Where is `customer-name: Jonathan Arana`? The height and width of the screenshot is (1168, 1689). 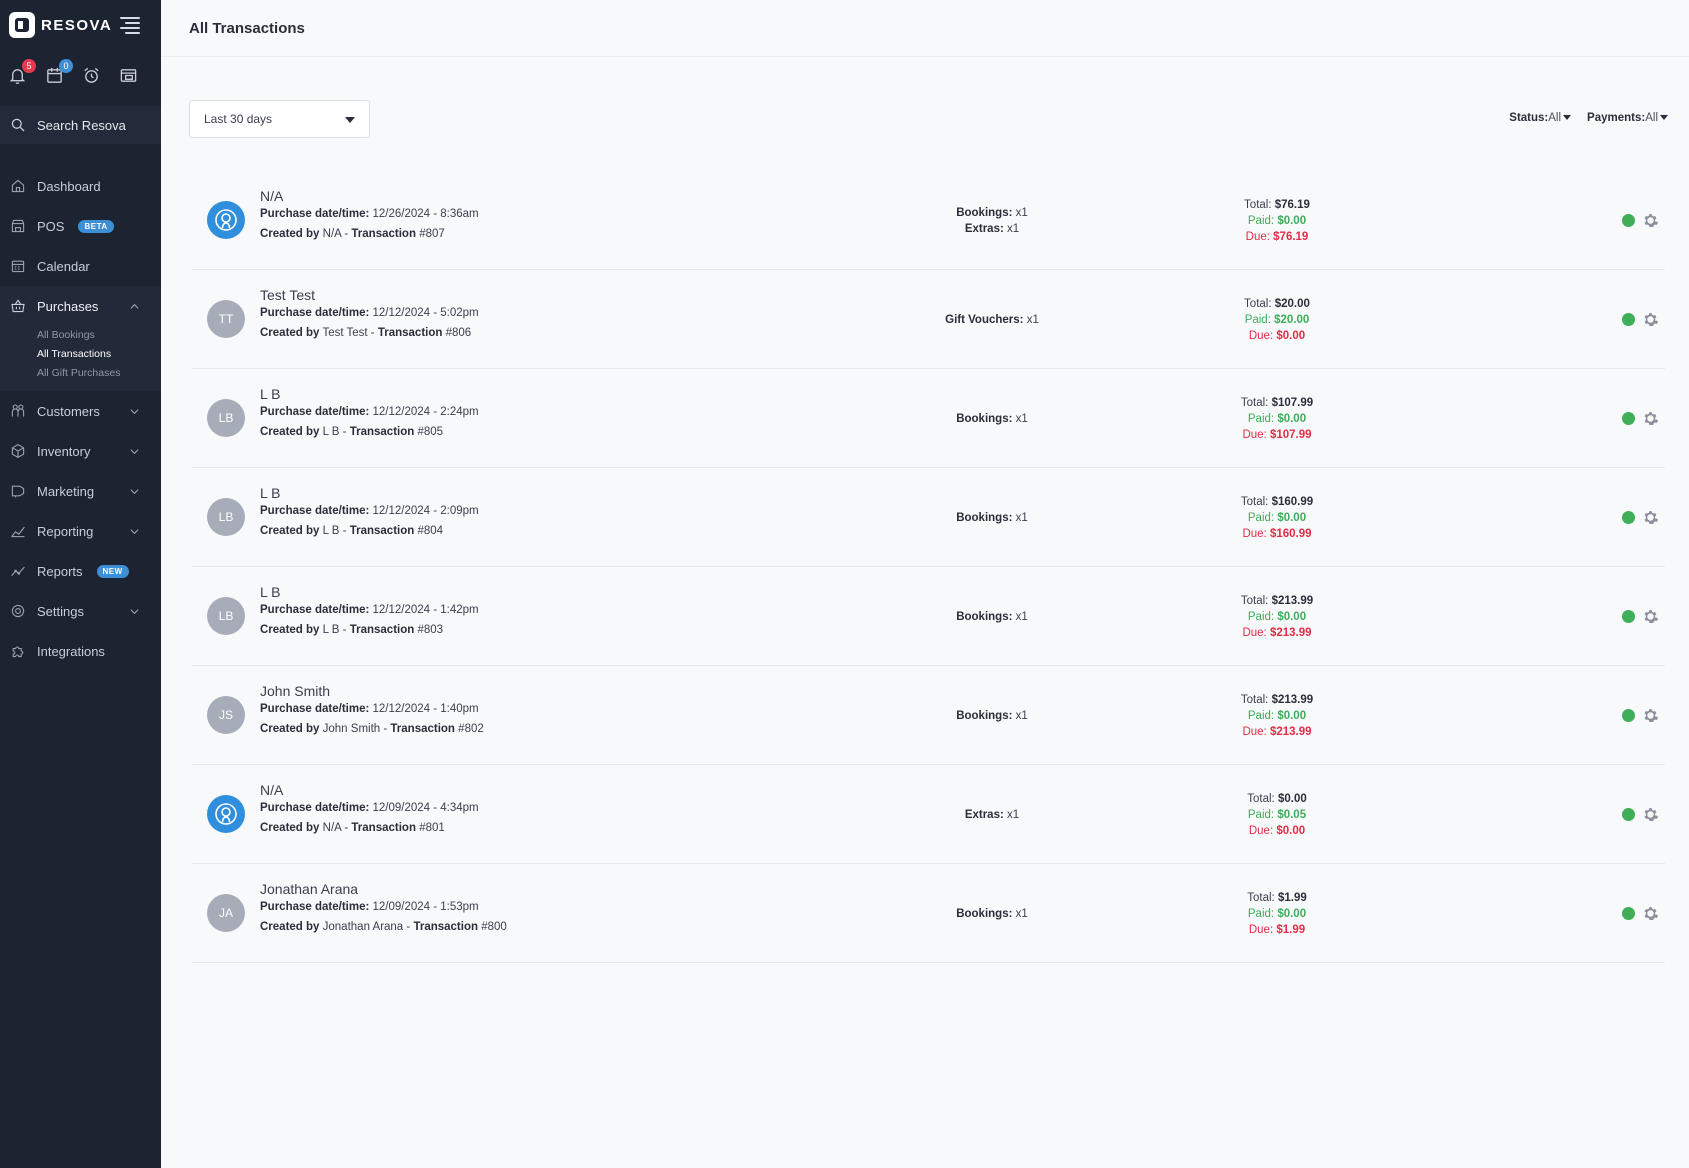
customer-name: Jonathan Arana is located at coordinates (383, 889).